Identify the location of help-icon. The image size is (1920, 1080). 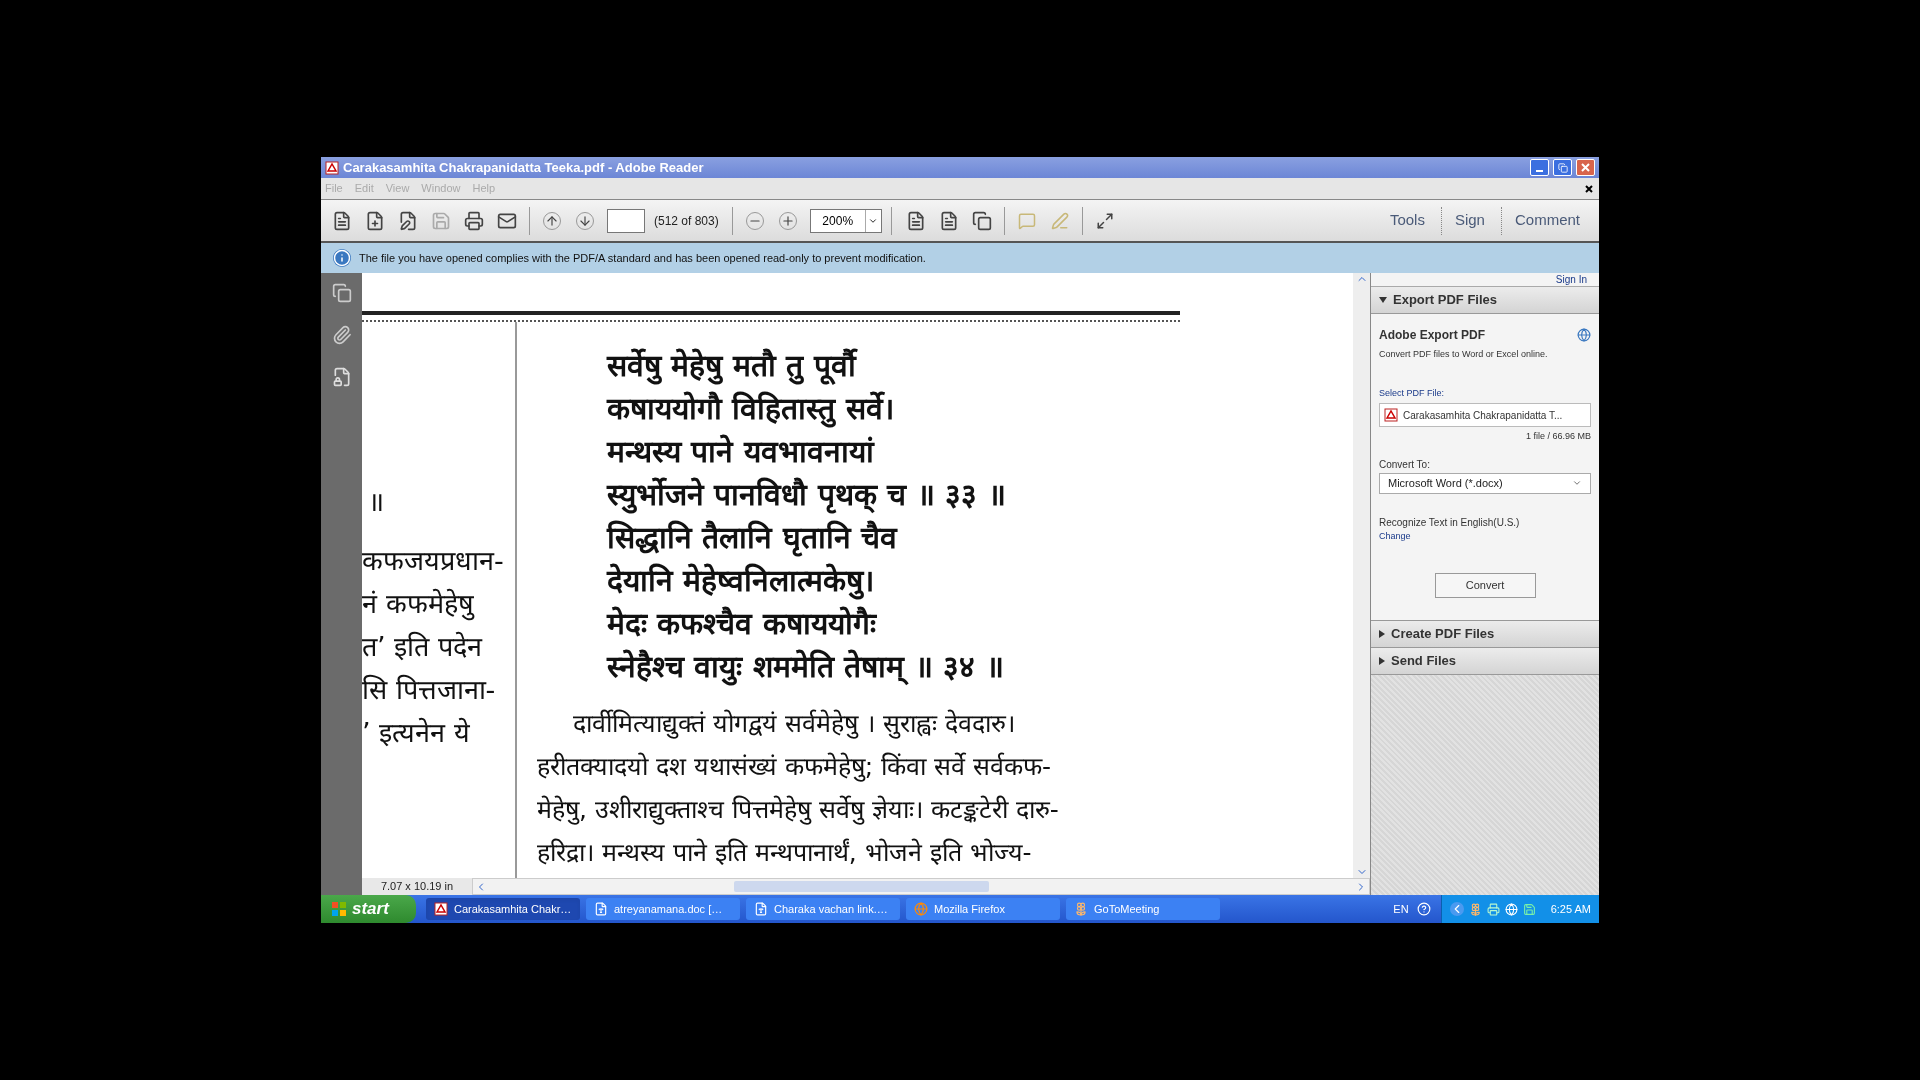
(1423, 909).